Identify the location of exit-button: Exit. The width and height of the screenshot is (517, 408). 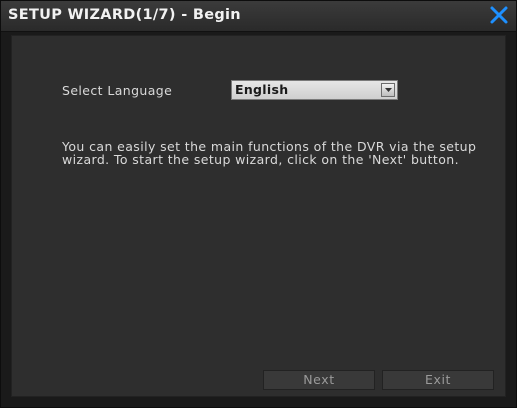
(438, 380).